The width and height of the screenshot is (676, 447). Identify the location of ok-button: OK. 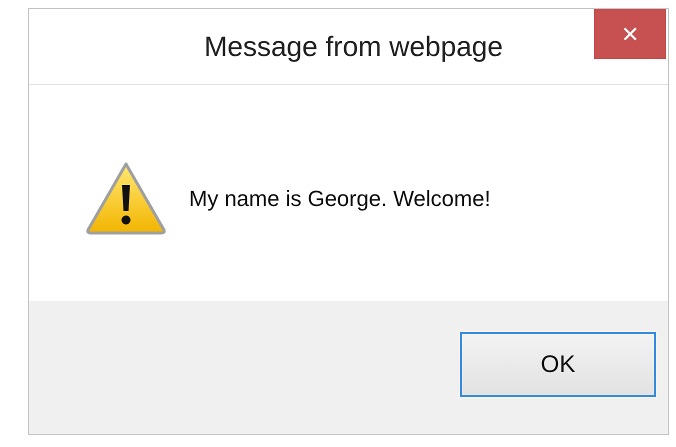
(558, 364).